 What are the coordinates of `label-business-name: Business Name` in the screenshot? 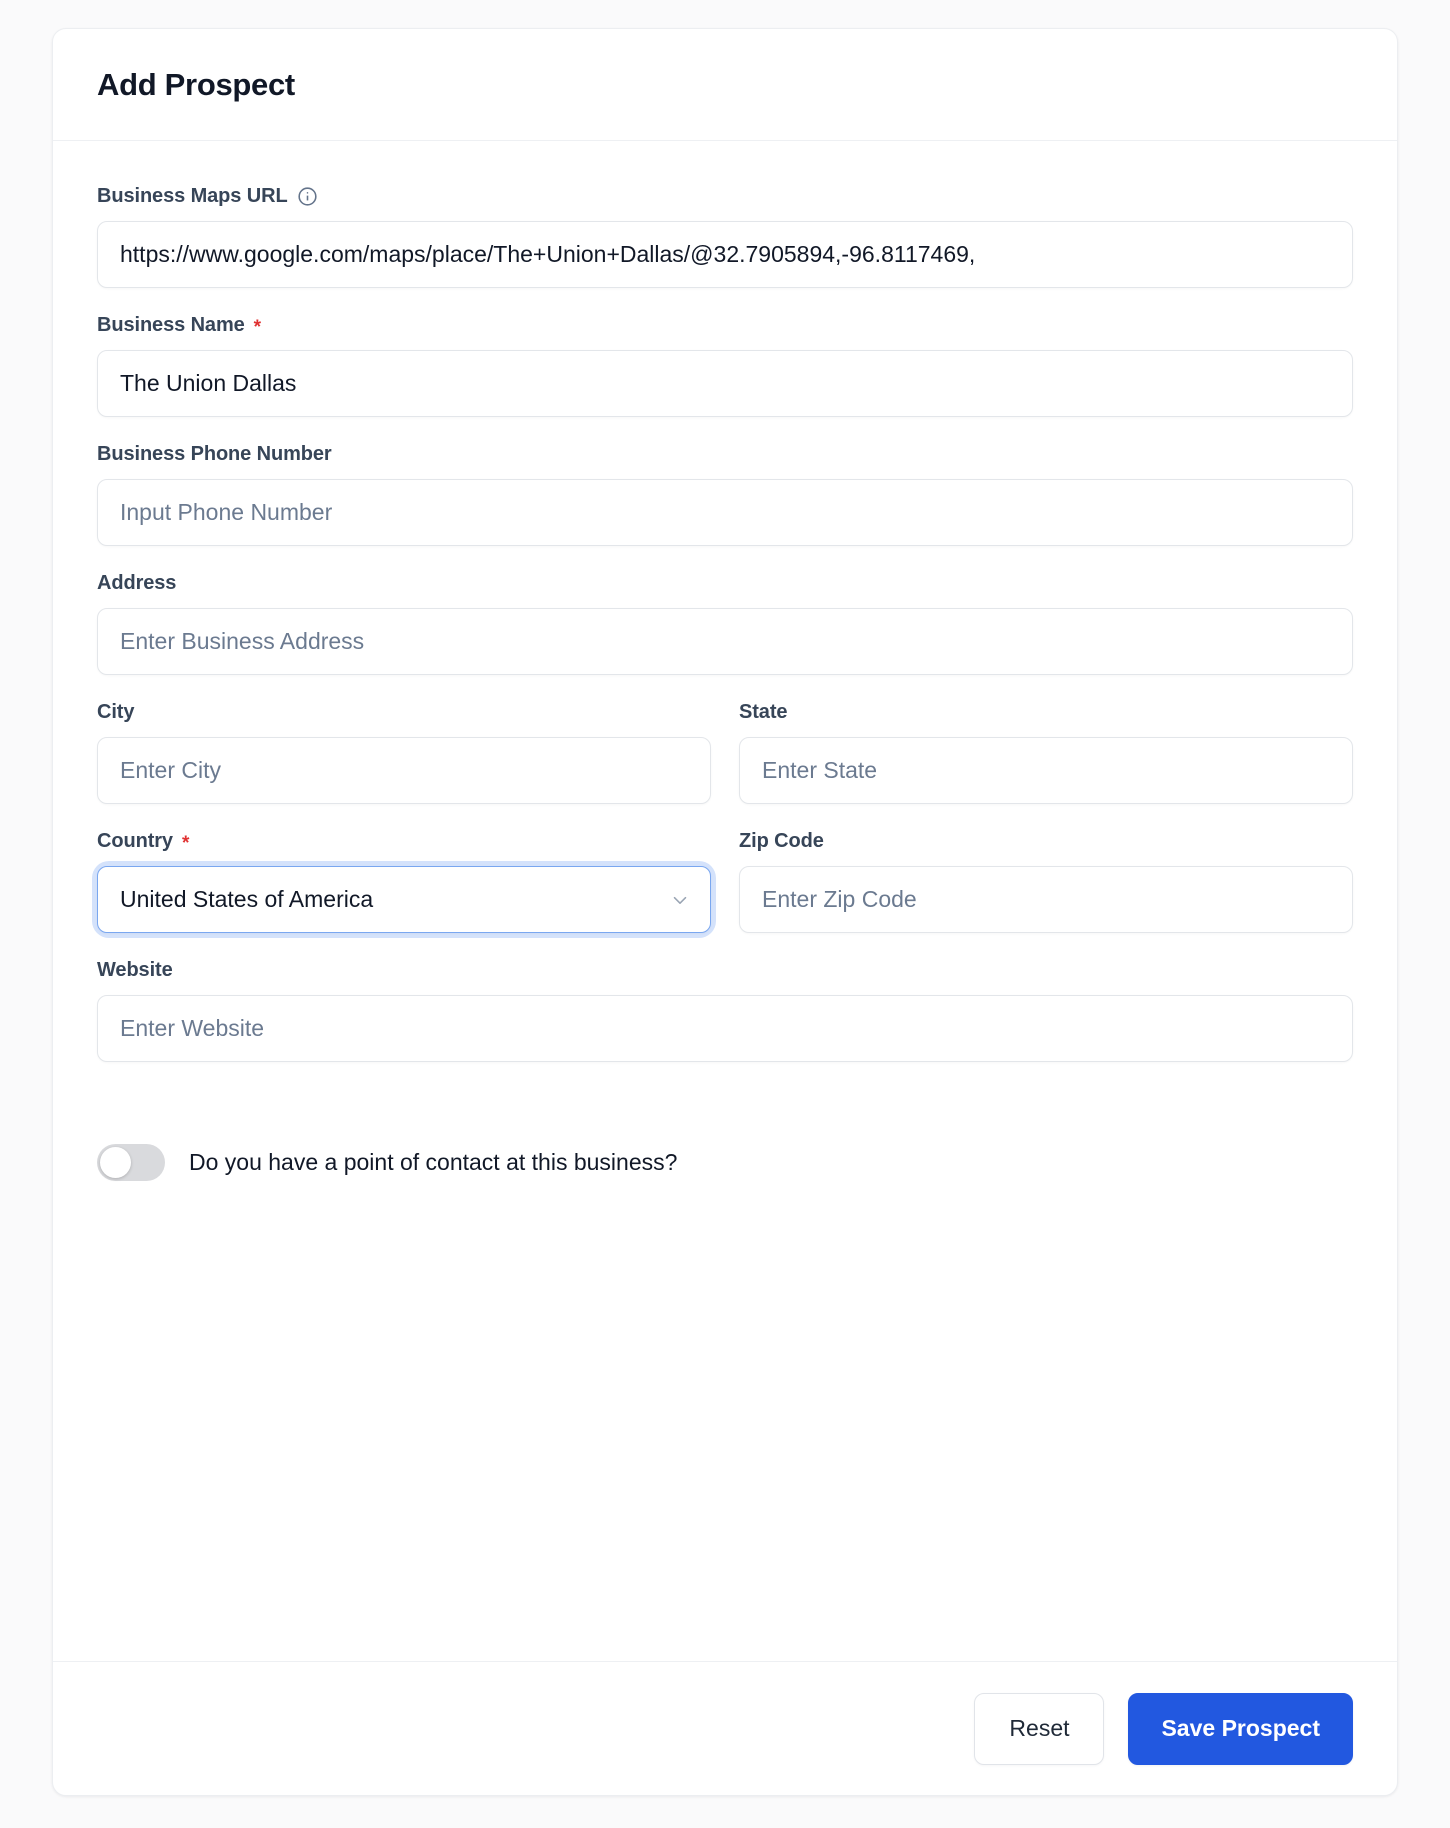 It's located at (171, 325).